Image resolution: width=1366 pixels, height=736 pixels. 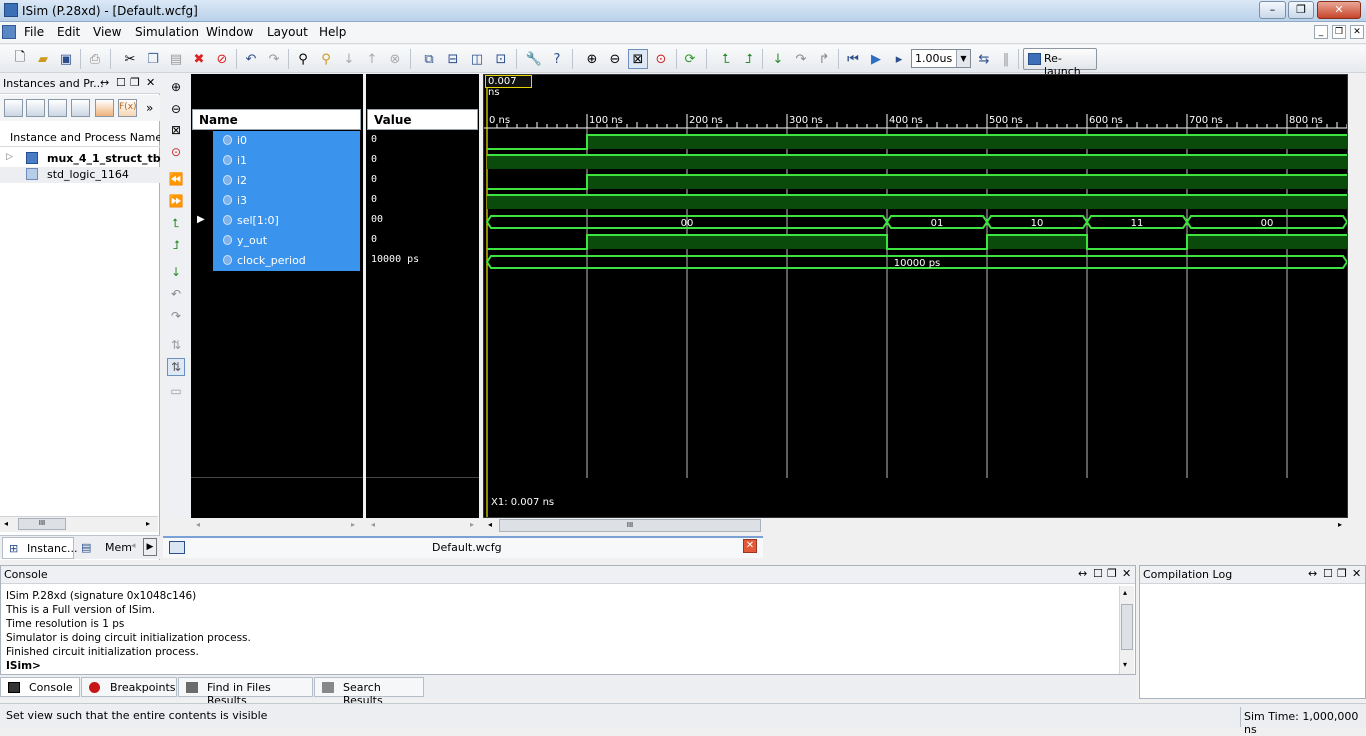 What do you see at coordinates (615, 59) in the screenshot?
I see `zoom-out-icon: ⊖` at bounding box center [615, 59].